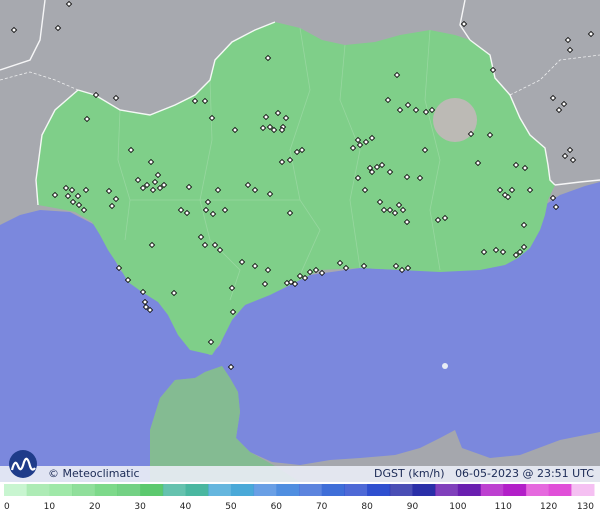 This screenshot has width=600, height=517. What do you see at coordinates (7, 507) in the screenshot?
I see `legend-tick-label: 0` at bounding box center [7, 507].